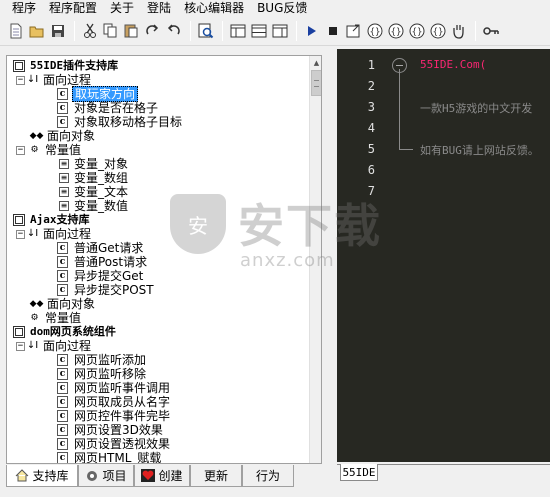 The height and width of the screenshot is (497, 550). I want to click on paste-icon, so click(131, 31).